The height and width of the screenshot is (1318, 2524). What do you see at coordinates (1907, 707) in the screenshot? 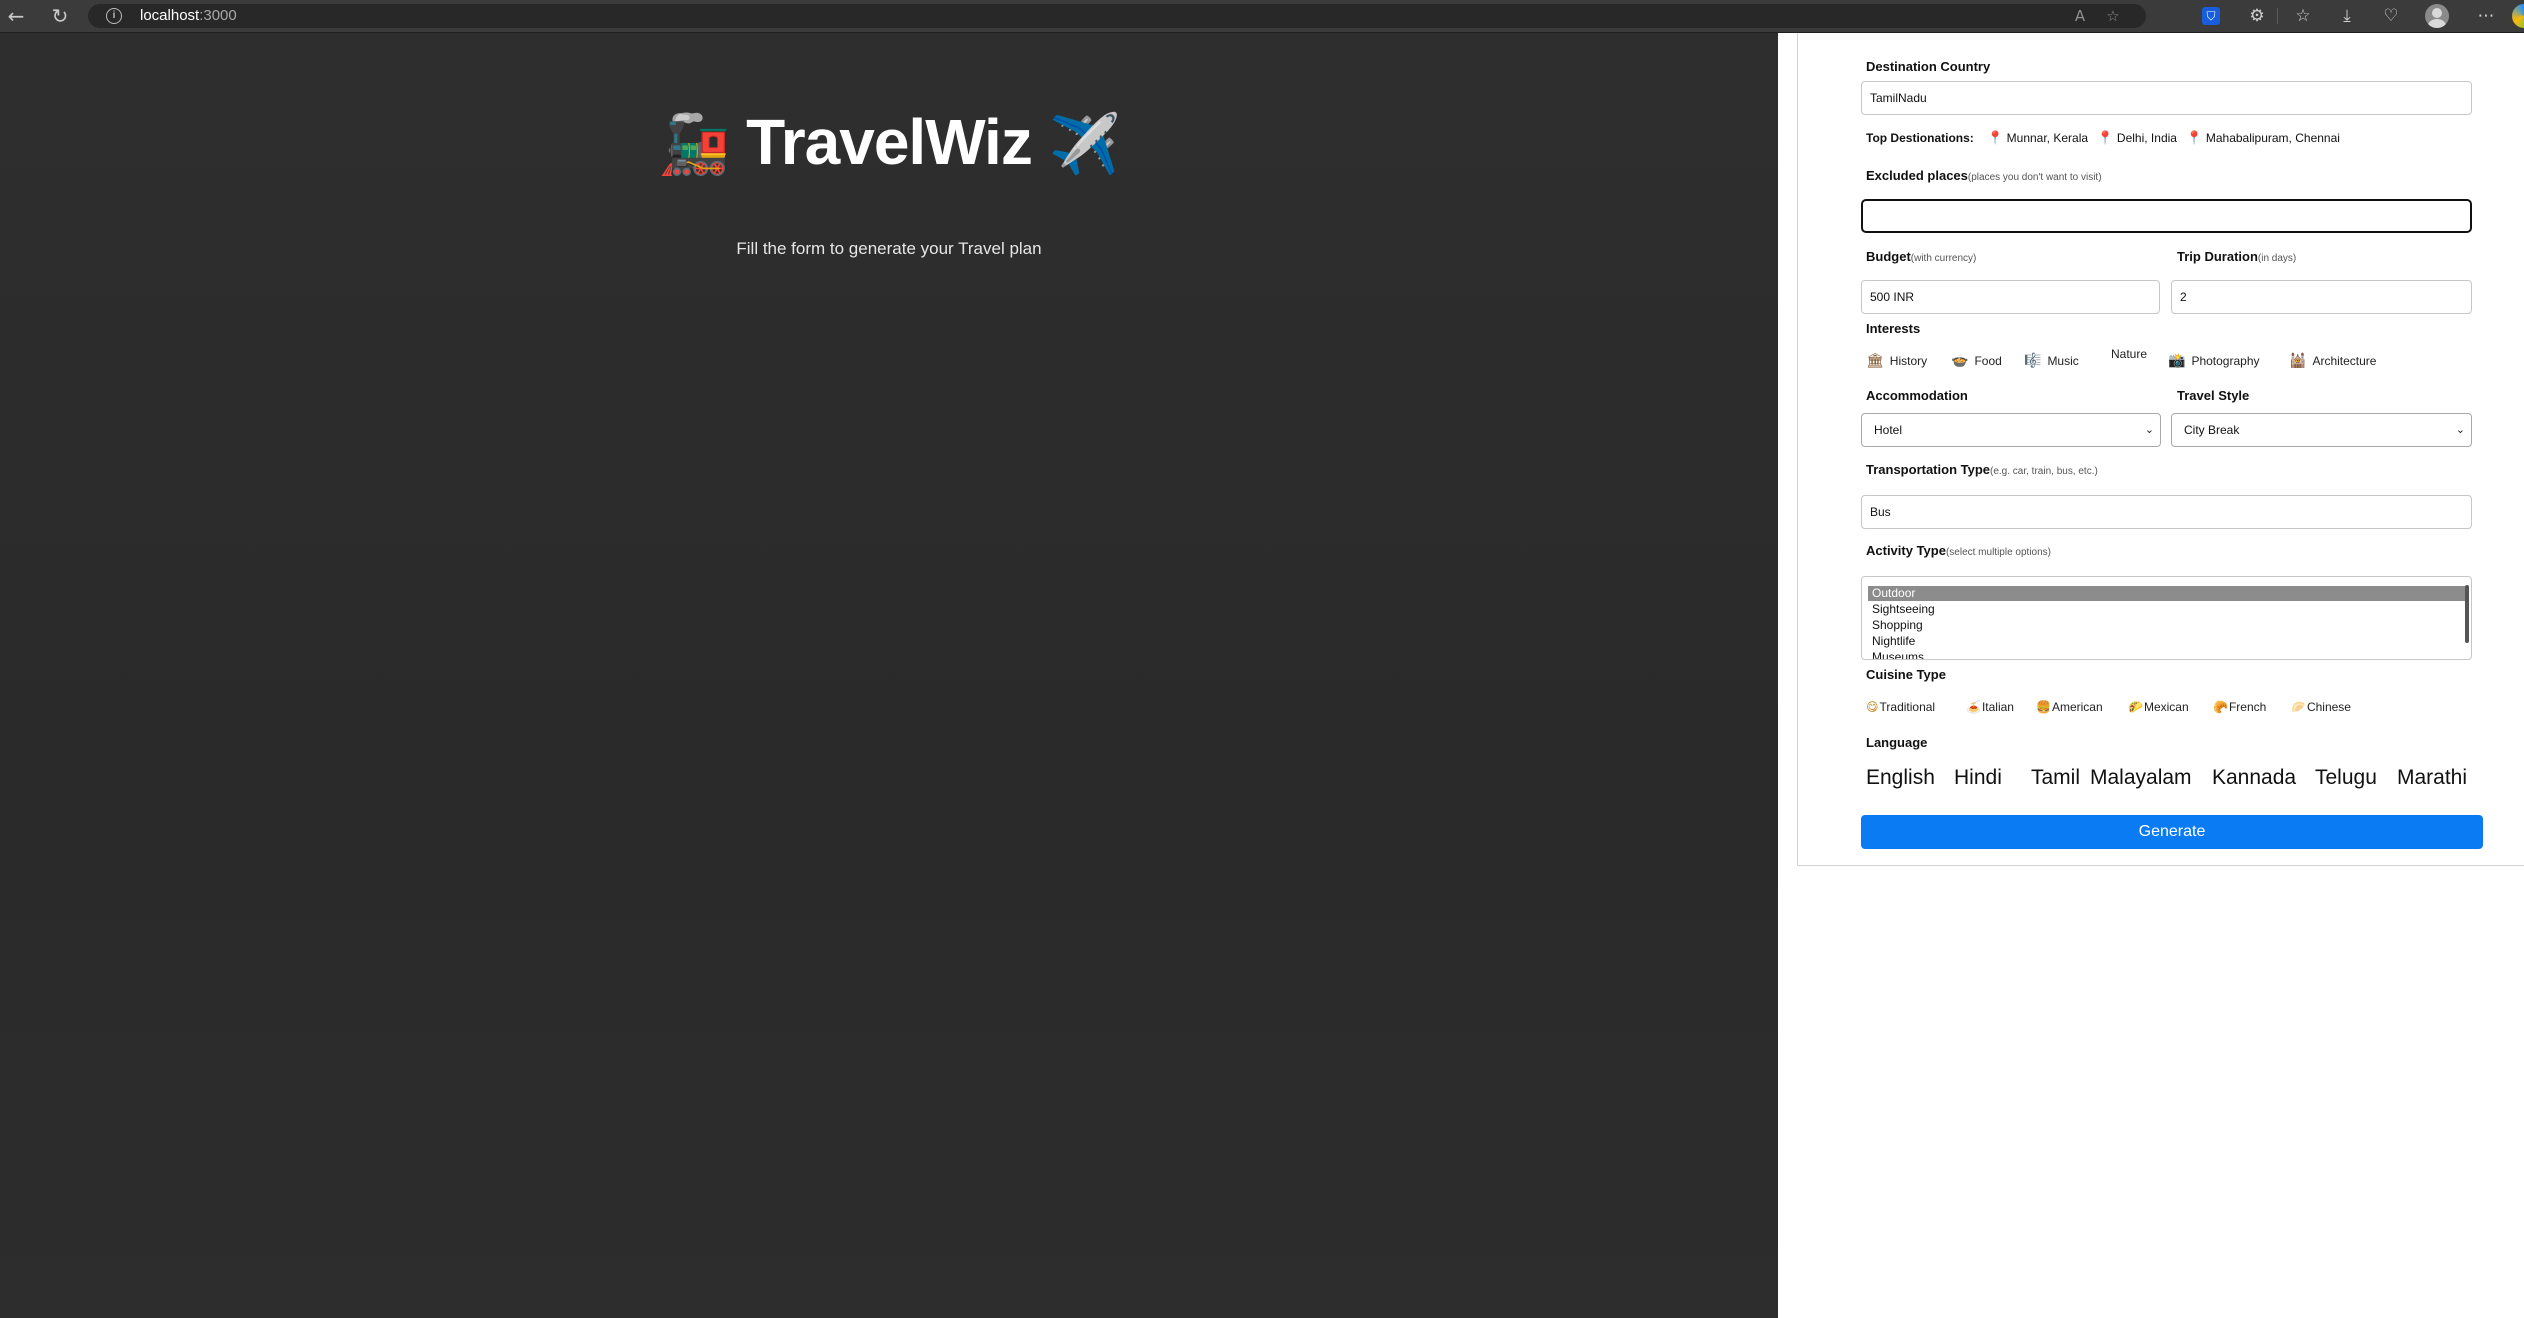
I see `cuisine-label: Traditional` at bounding box center [1907, 707].